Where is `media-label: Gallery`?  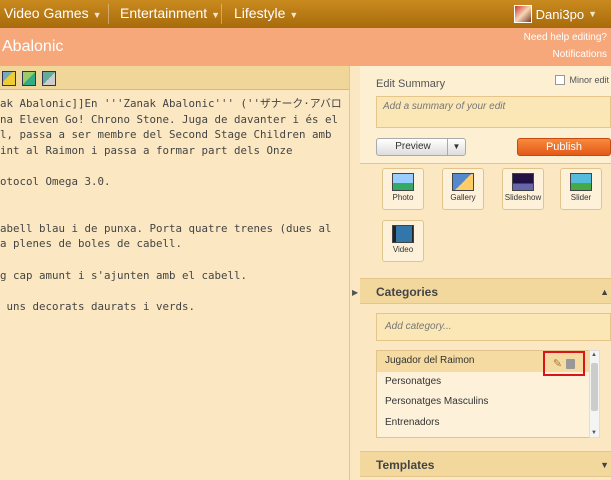 media-label: Gallery is located at coordinates (463, 197).